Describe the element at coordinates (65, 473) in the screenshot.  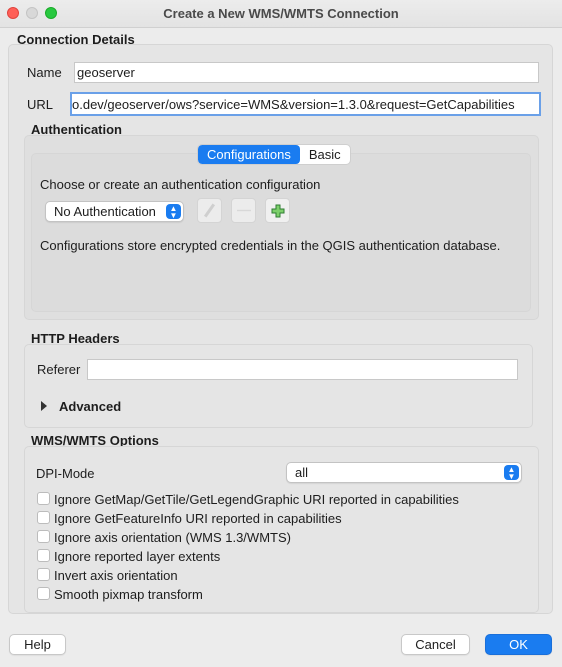
I see `dpi-mode-label: DPI-Mode` at that location.